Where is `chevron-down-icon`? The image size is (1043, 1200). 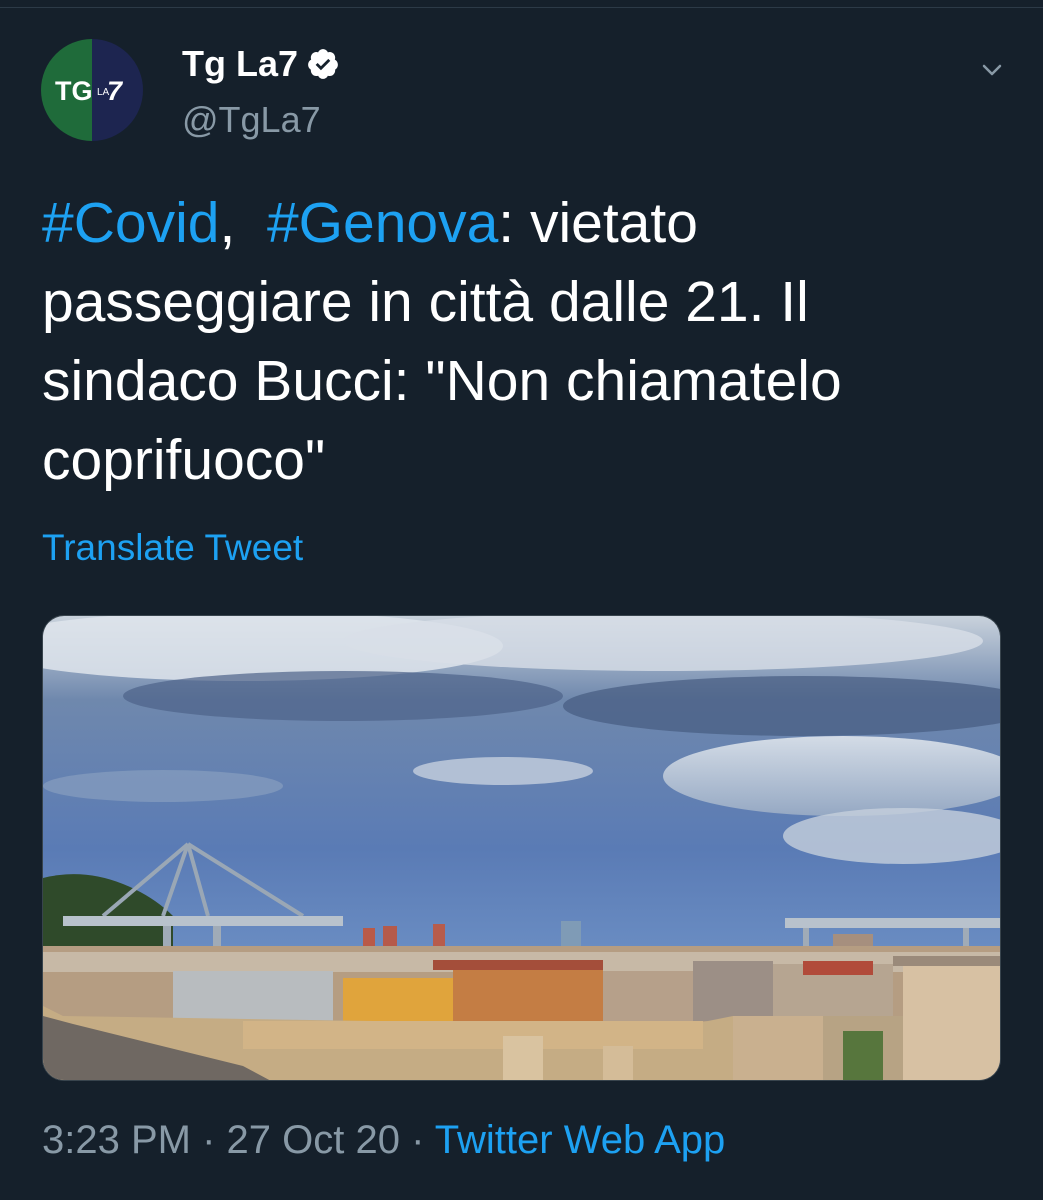
chevron-down-icon is located at coordinates (992, 70).